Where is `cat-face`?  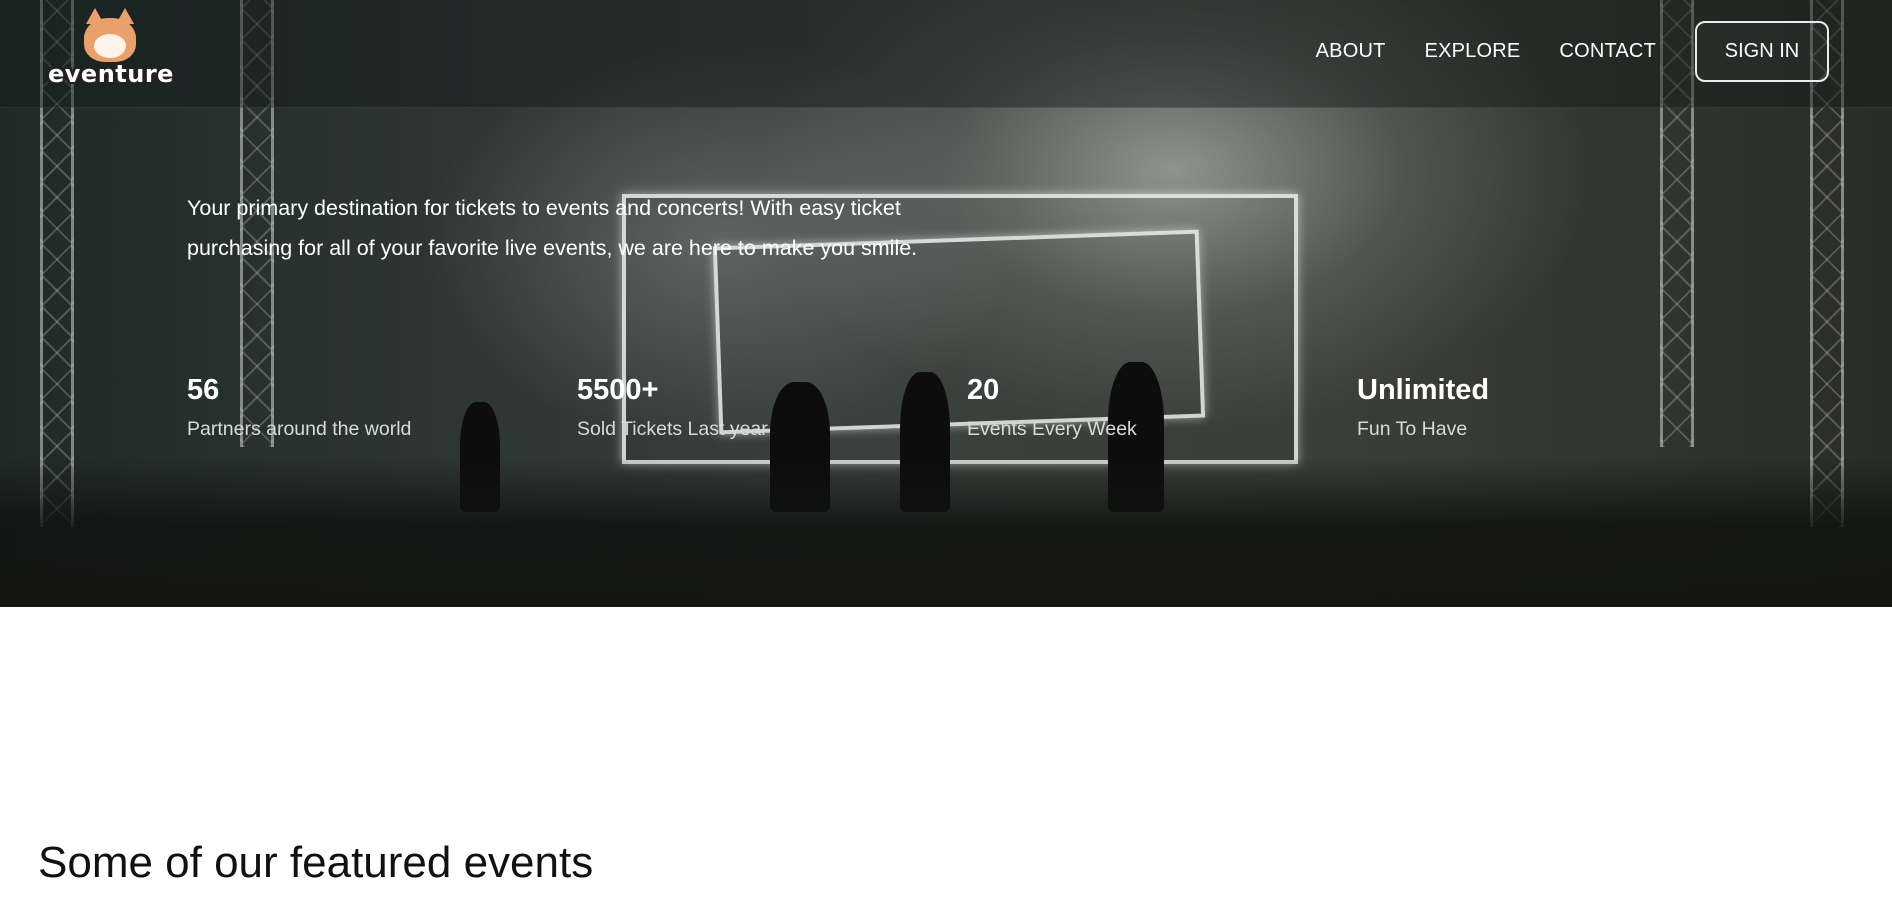
cat-face is located at coordinates (110, 46).